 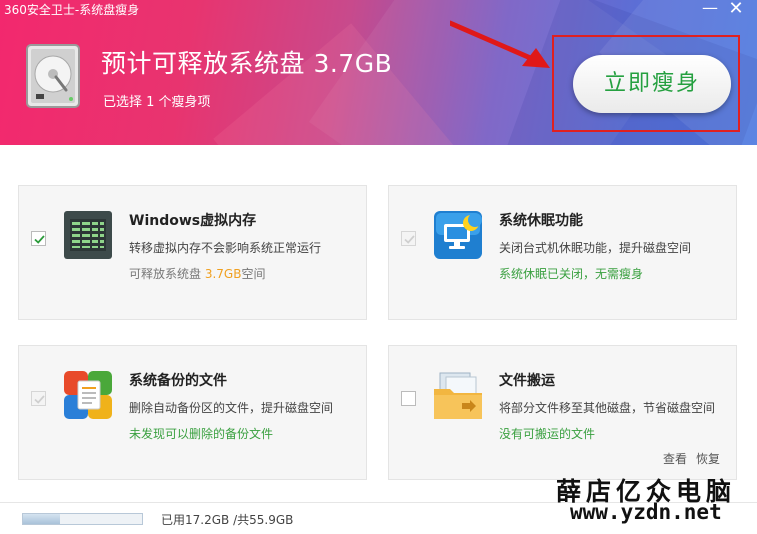 What do you see at coordinates (736, 9) in the screenshot?
I see `close-button: ✕` at bounding box center [736, 9].